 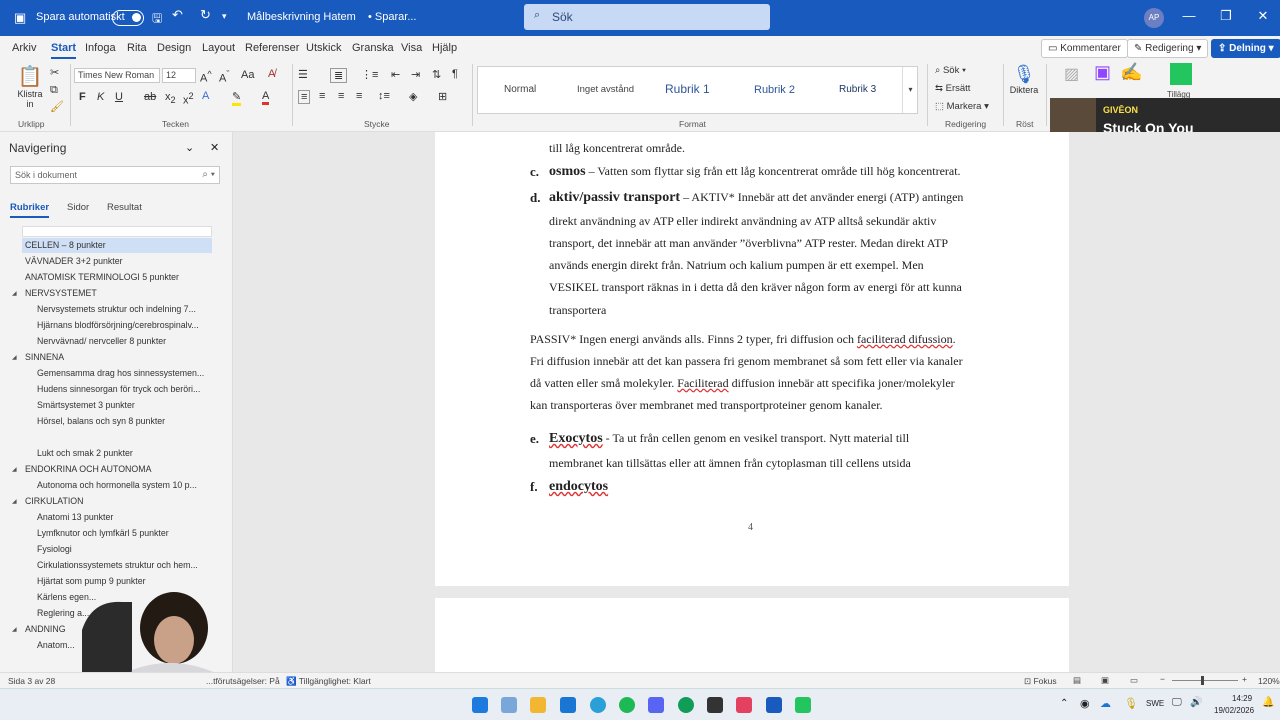 What do you see at coordinates (1024, 79) in the screenshot?
I see `dictate-button: 🎙 Diktera` at bounding box center [1024, 79].